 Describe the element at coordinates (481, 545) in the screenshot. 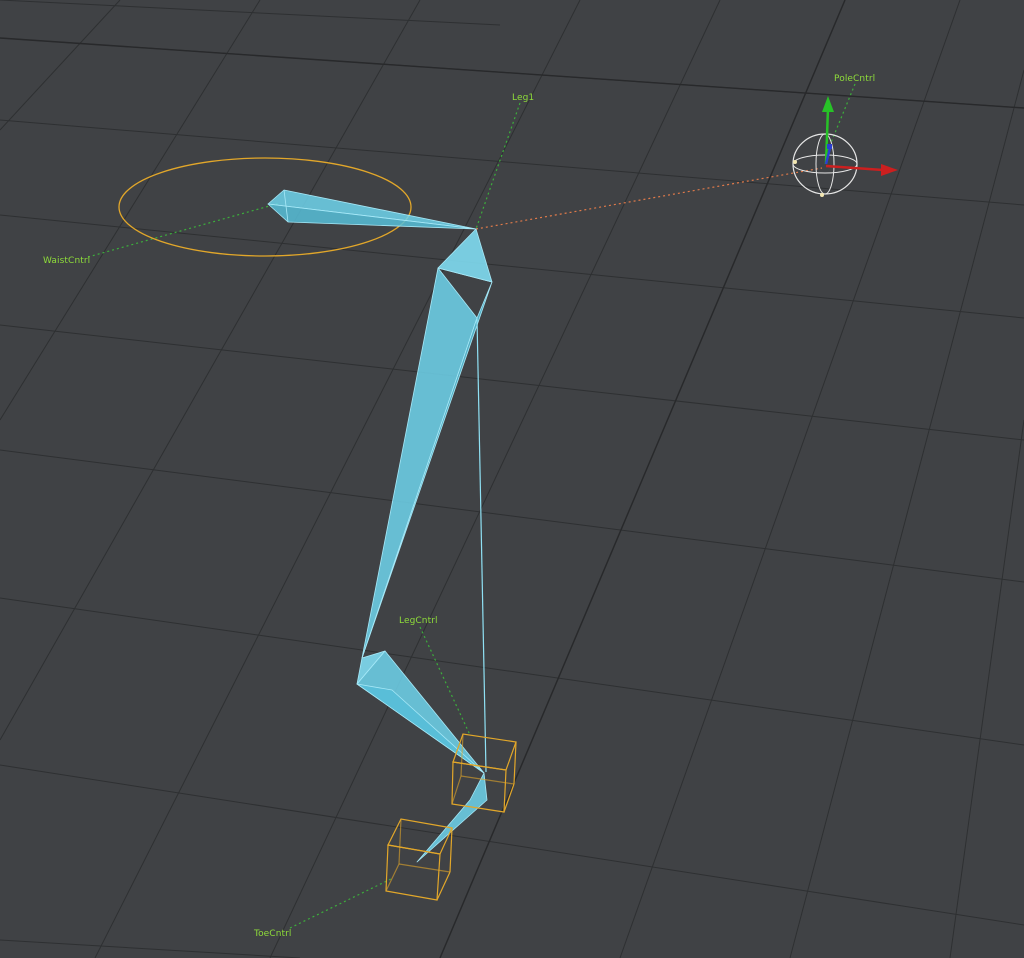

I see `ik-chain-line` at that location.